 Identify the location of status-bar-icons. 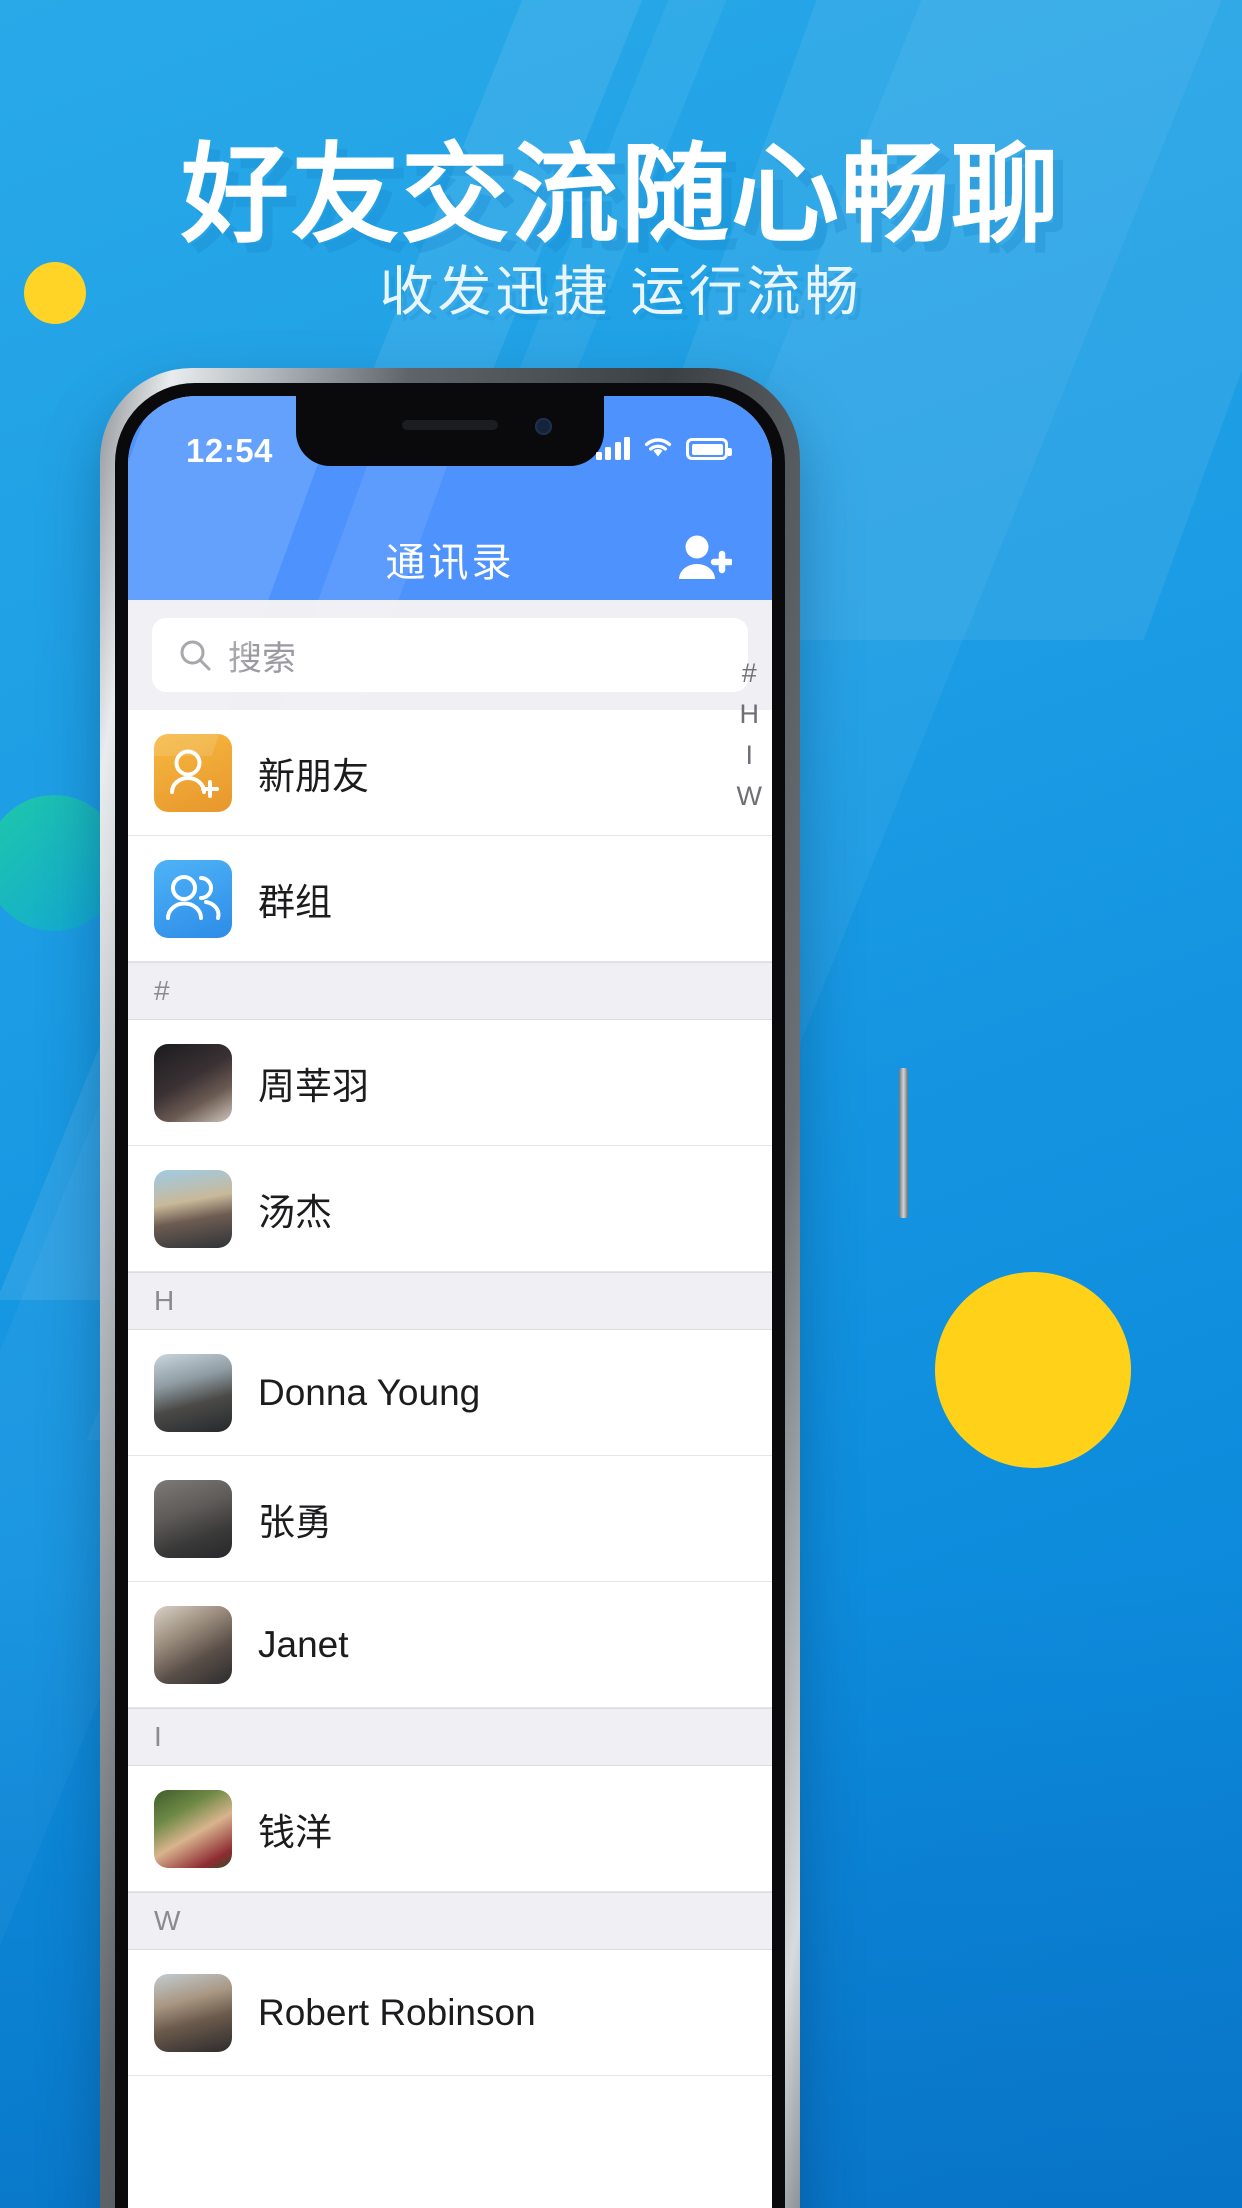
(663, 448).